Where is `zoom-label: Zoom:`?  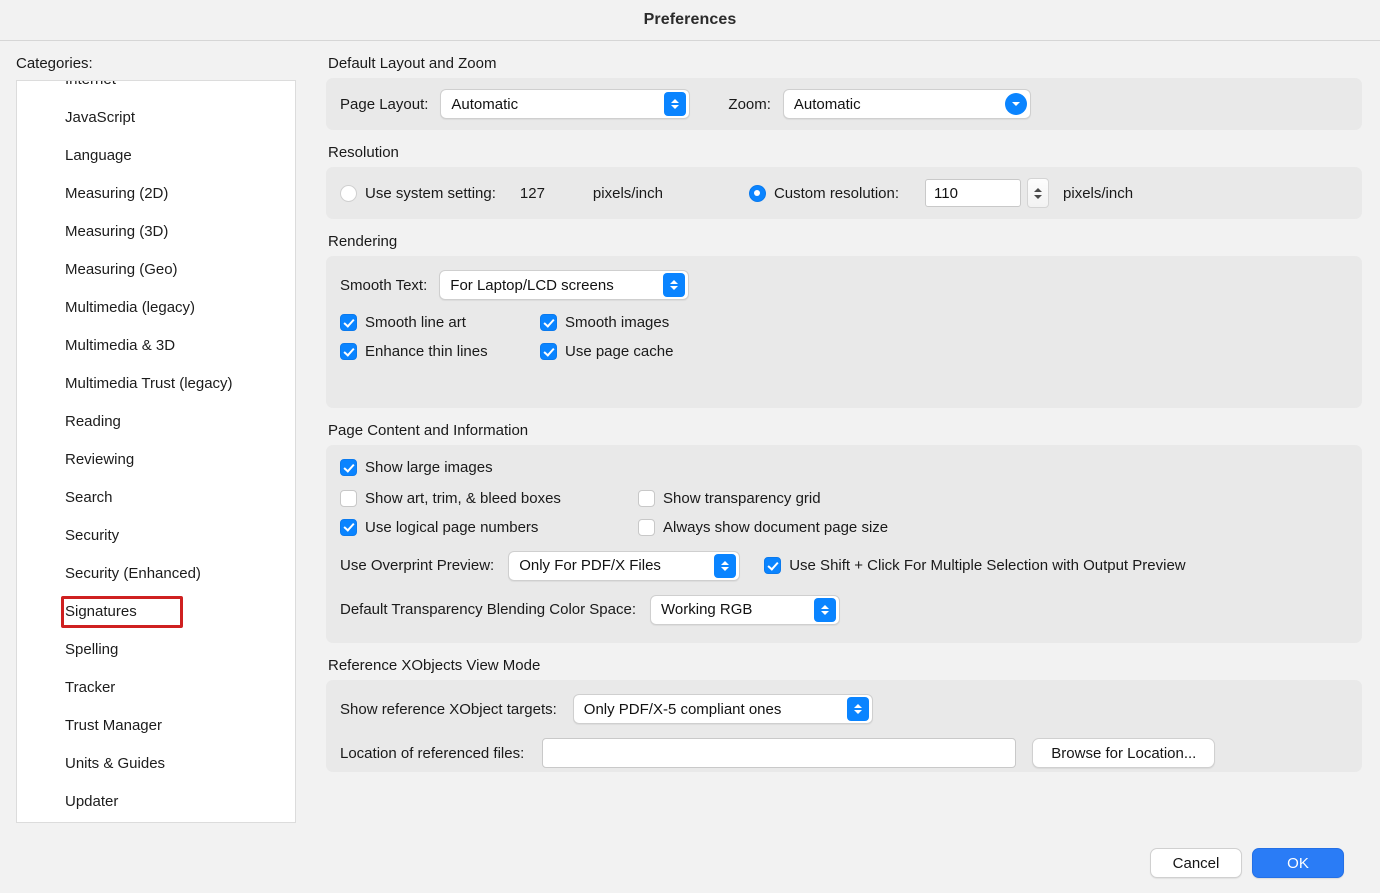
zoom-label: Zoom: is located at coordinates (749, 104).